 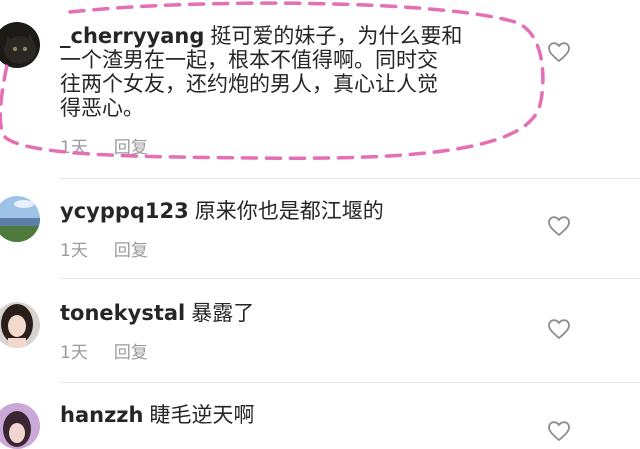 I want to click on username: tonekystal, so click(x=122, y=313).